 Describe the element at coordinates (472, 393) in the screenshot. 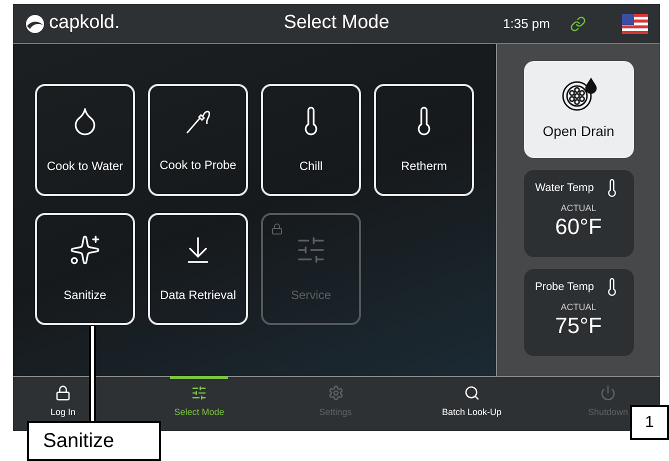

I see `search-icon` at that location.